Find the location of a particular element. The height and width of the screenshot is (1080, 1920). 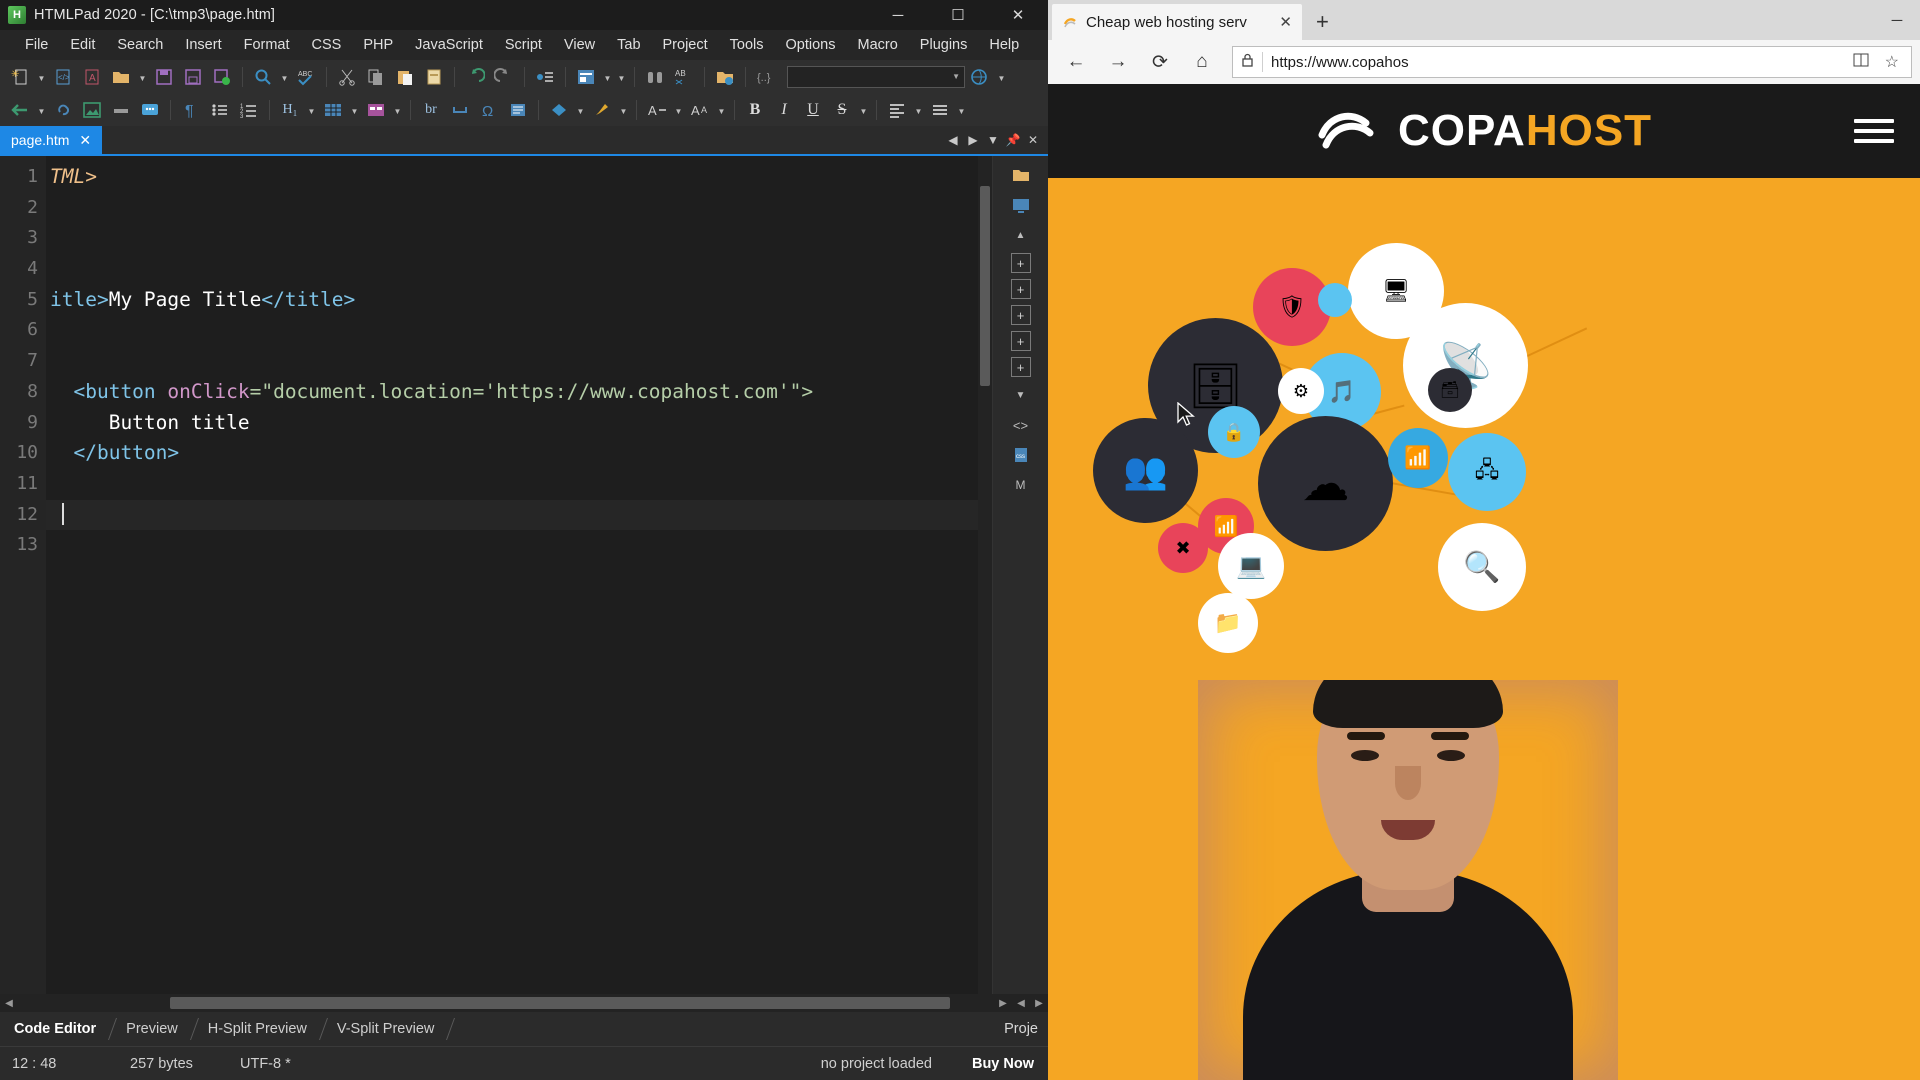

globe-check-icon is located at coordinates (980, 76).